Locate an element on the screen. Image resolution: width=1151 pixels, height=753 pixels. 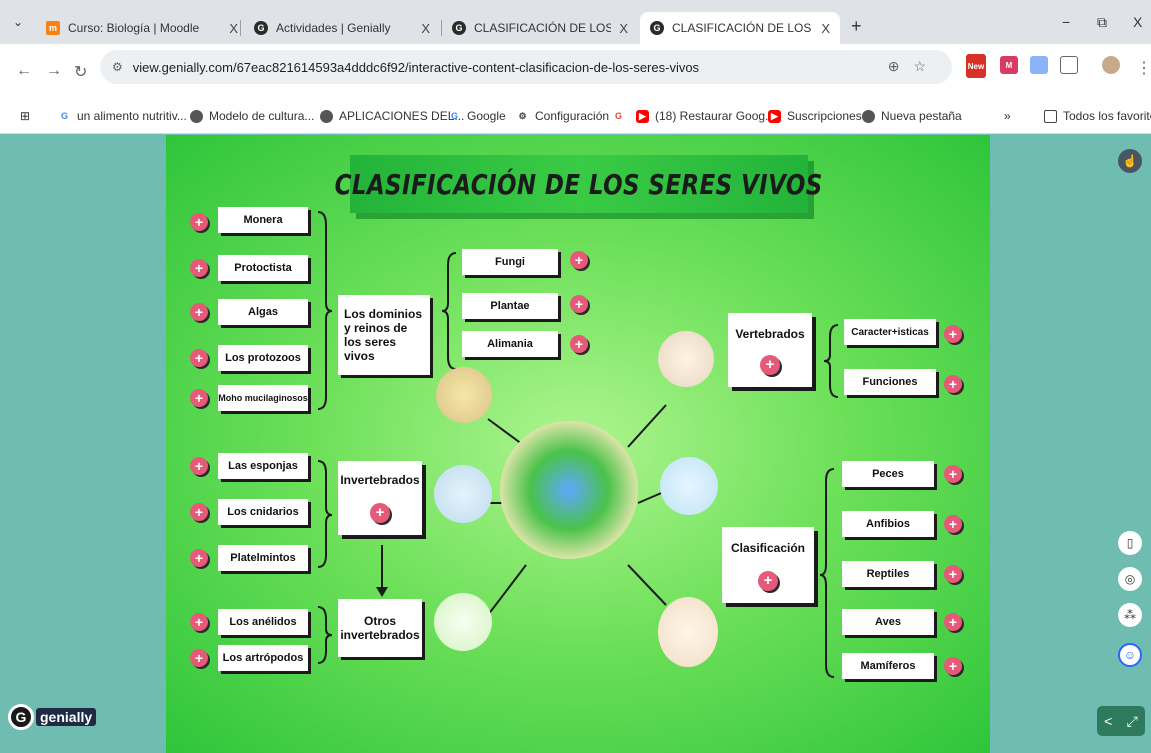
interaction-hand-icon: ☝ is located at coordinates (1130, 161).